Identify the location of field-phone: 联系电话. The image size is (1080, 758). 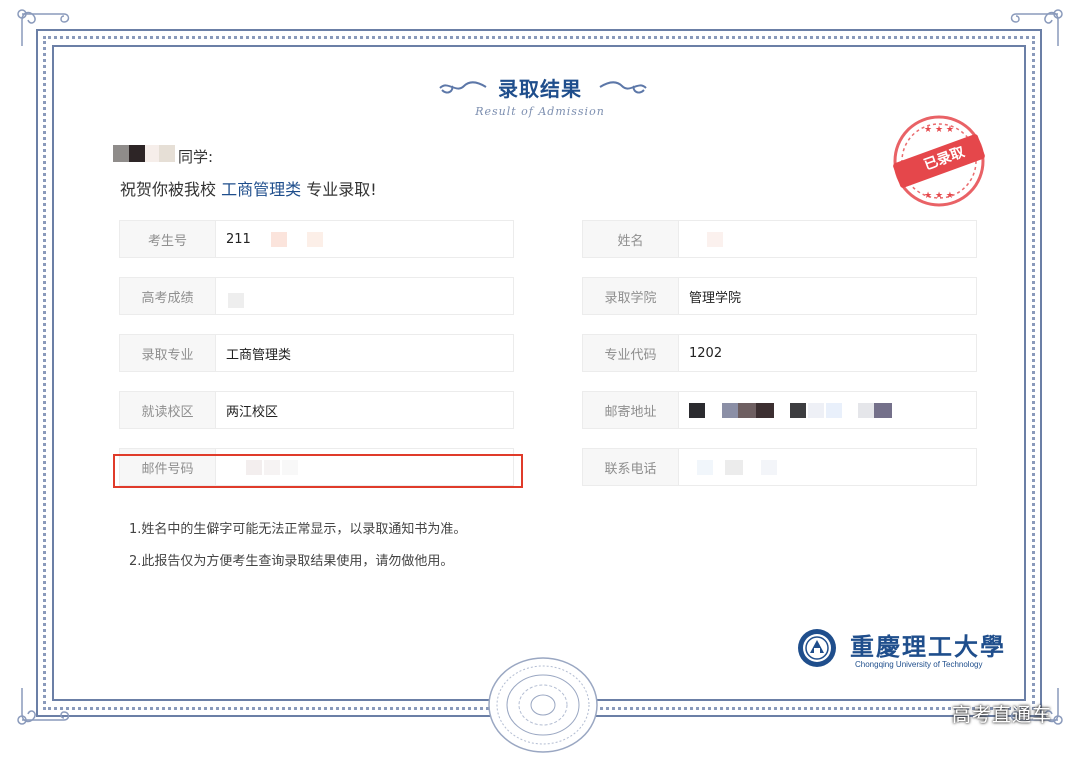
(779, 467).